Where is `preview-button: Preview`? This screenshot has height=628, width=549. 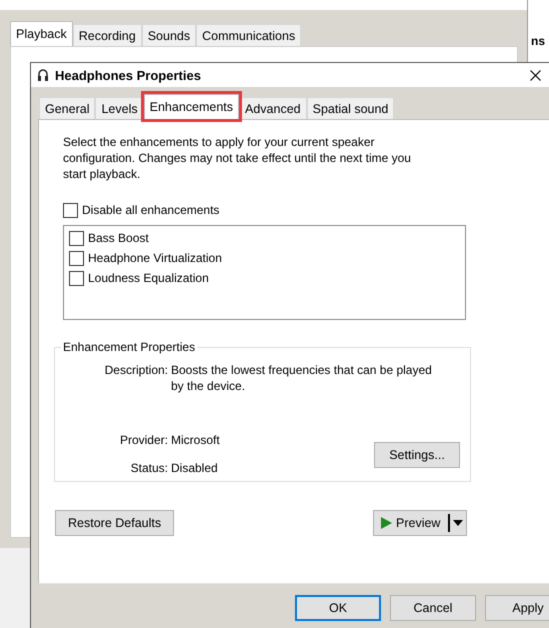
preview-button: Preview is located at coordinates (420, 523).